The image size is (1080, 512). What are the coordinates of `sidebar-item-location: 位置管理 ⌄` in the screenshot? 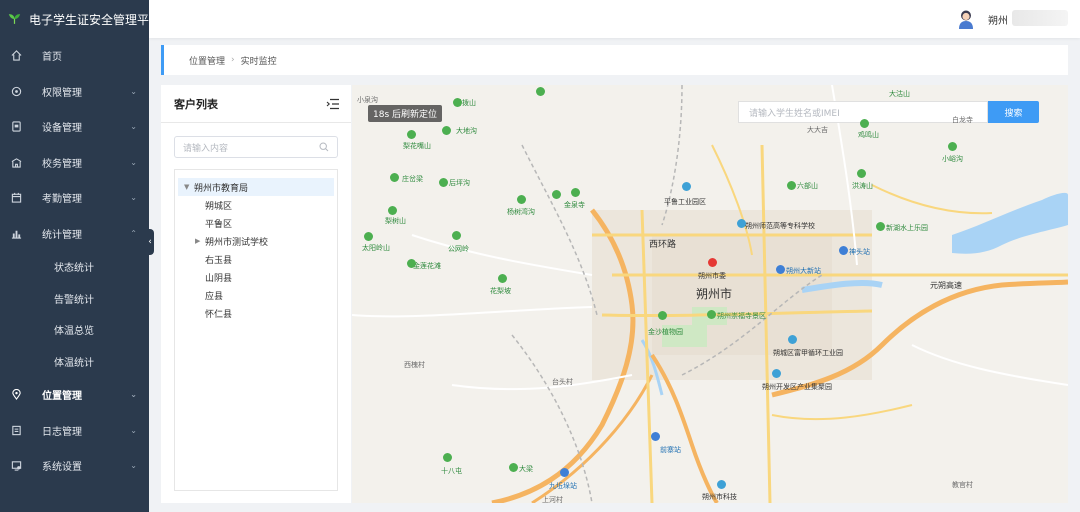 It's located at (74, 395).